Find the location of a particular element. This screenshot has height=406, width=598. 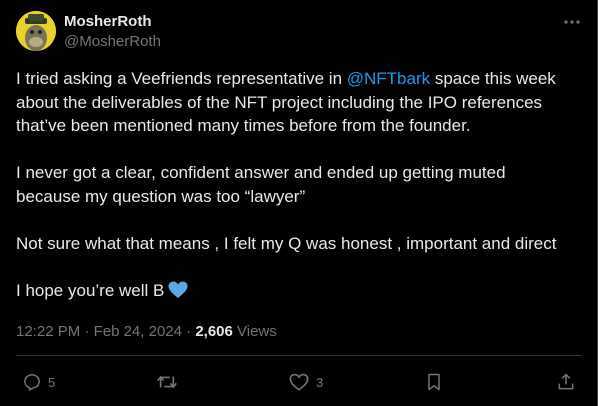

more-options-button is located at coordinates (572, 22).